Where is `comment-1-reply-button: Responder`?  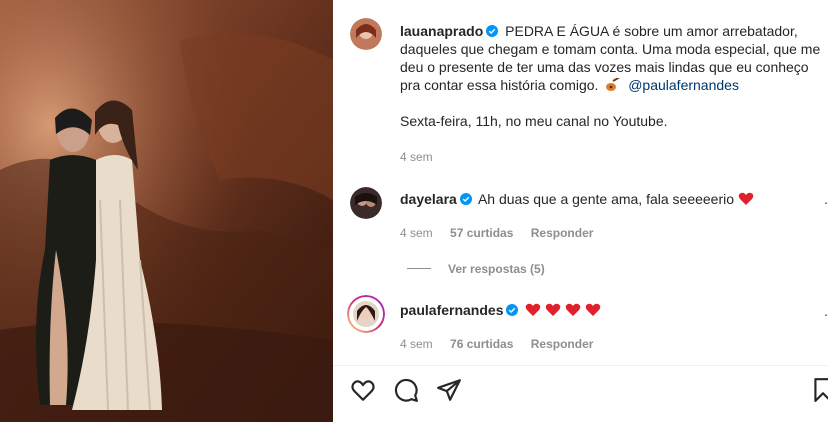
comment-1-reply-button: Responder is located at coordinates (562, 233).